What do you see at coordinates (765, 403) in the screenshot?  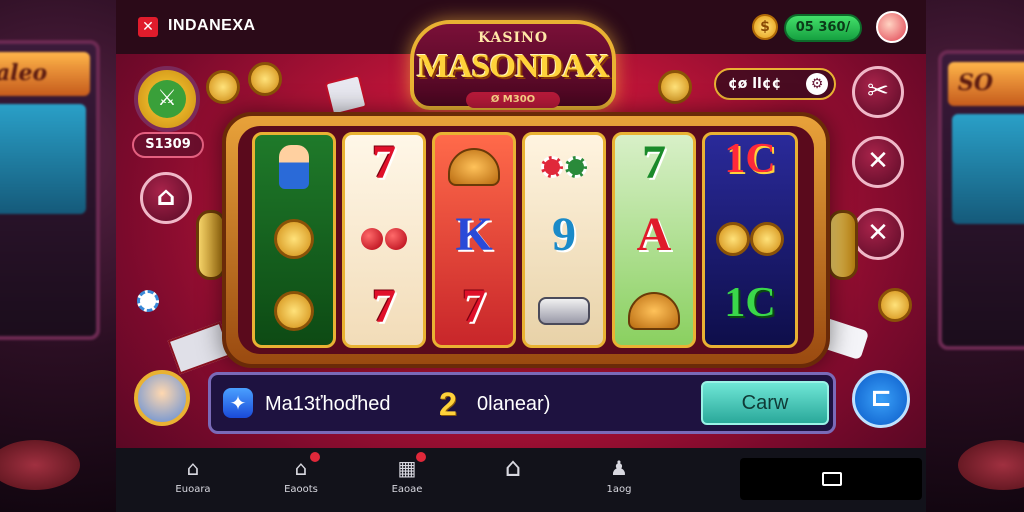 I see `claim-button: Carw` at bounding box center [765, 403].